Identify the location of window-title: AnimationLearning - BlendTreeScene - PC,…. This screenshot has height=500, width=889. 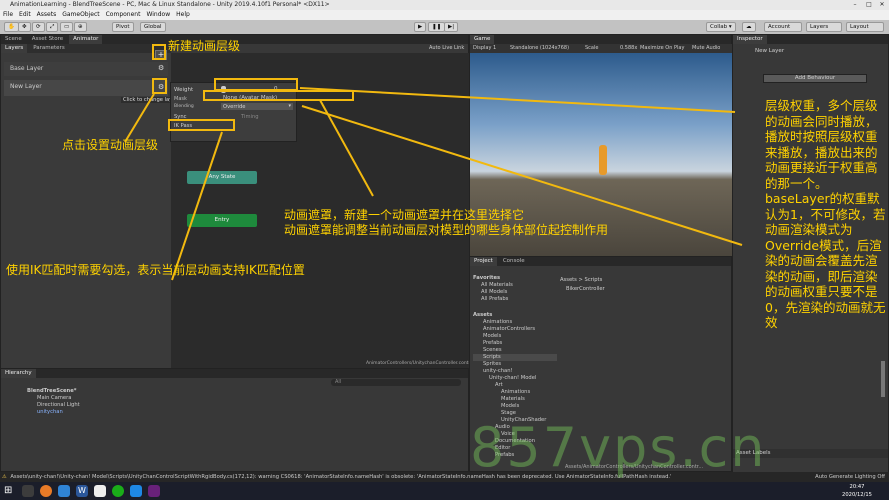
(170, 4).